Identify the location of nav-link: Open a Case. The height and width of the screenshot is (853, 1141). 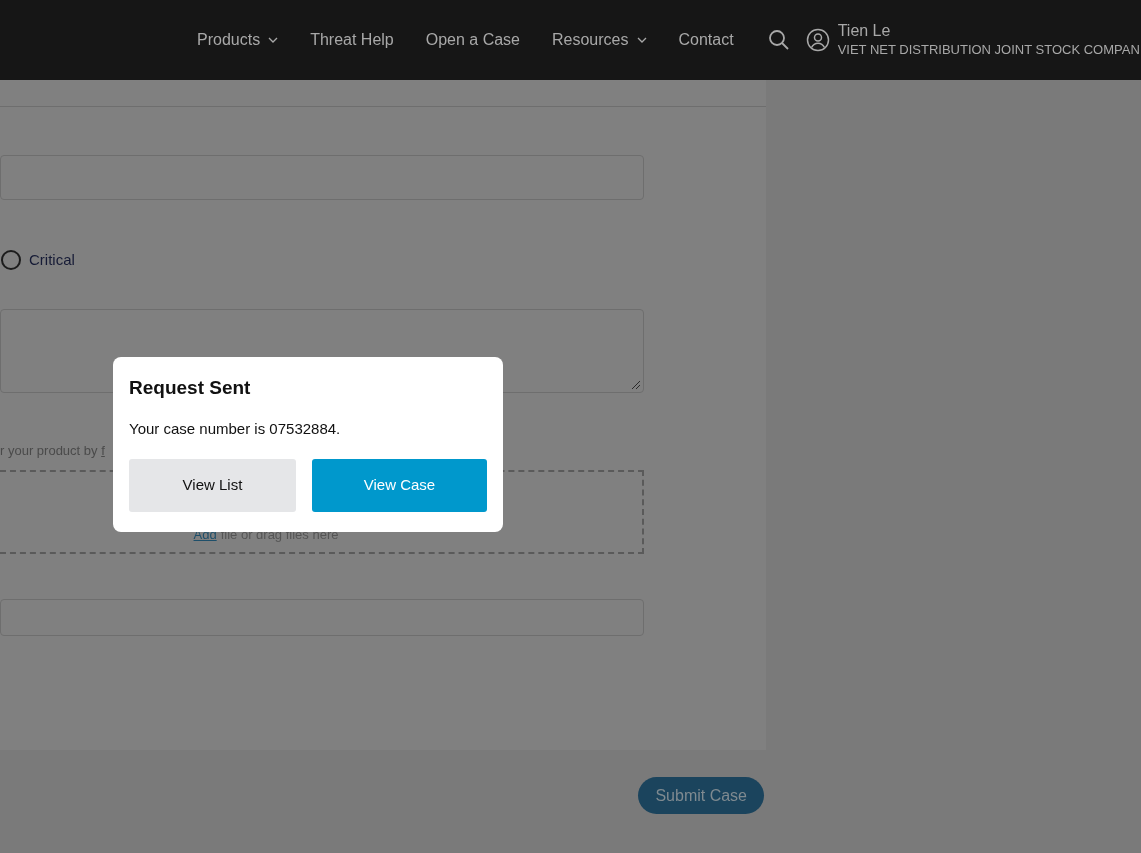
(472, 40).